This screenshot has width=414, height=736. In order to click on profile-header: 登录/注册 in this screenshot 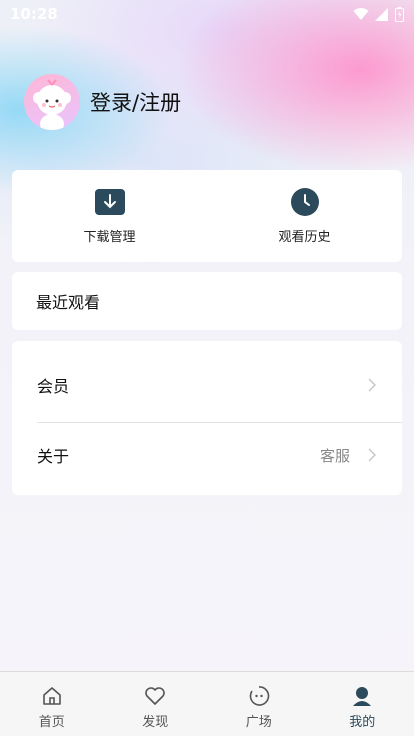, I will do `click(102, 102)`.